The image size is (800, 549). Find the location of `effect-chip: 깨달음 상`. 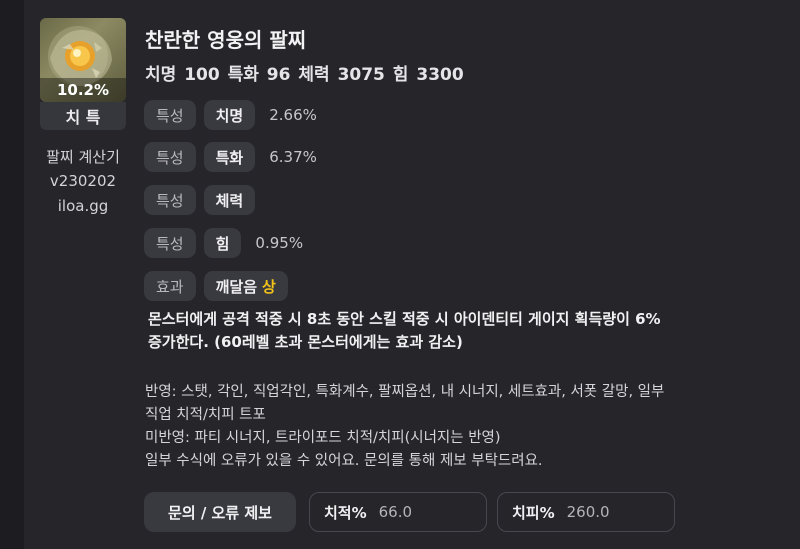

effect-chip: 깨달음 상 is located at coordinates (245, 286).